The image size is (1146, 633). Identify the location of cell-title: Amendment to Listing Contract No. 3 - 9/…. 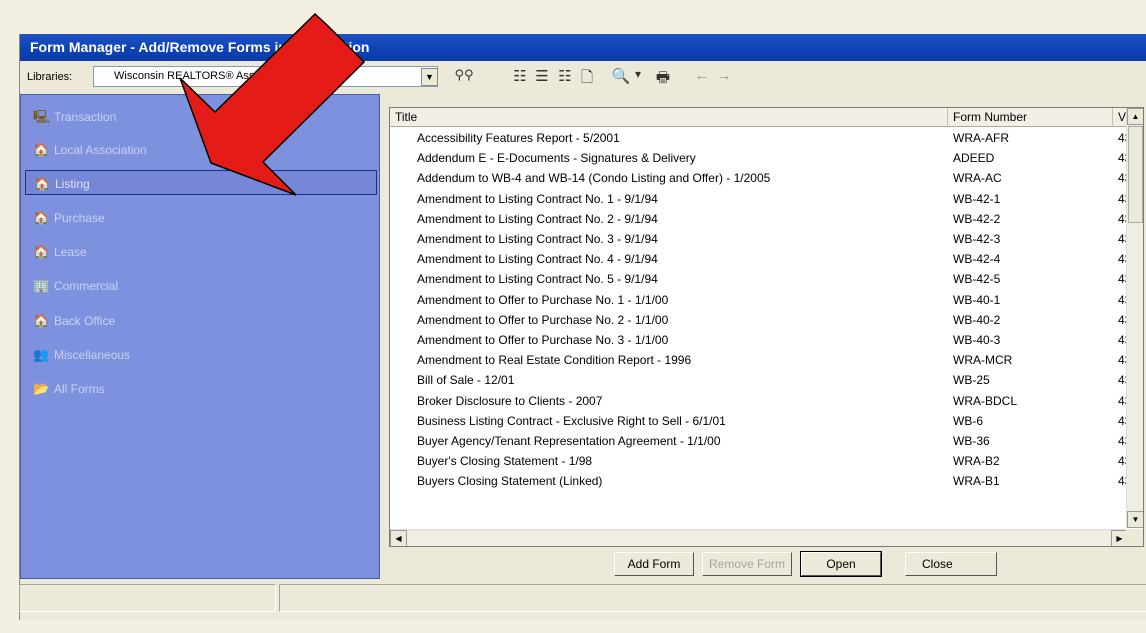
(537, 239).